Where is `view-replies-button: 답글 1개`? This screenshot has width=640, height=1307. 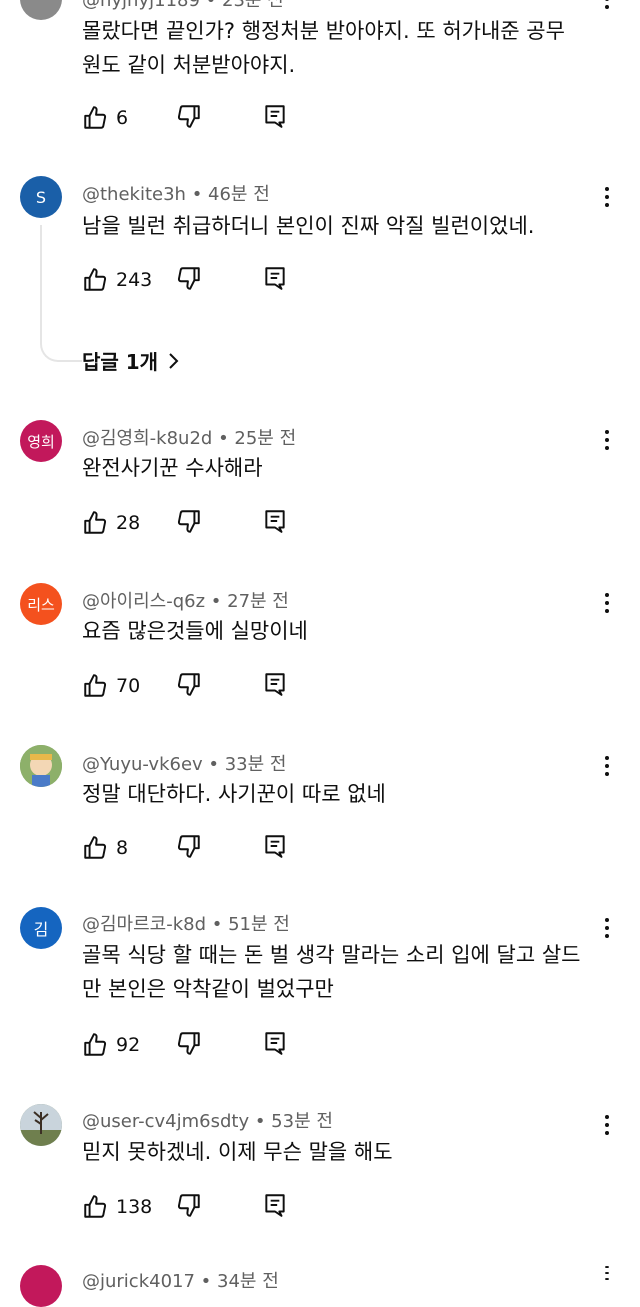 view-replies-button: 답글 1개 is located at coordinates (131, 360).